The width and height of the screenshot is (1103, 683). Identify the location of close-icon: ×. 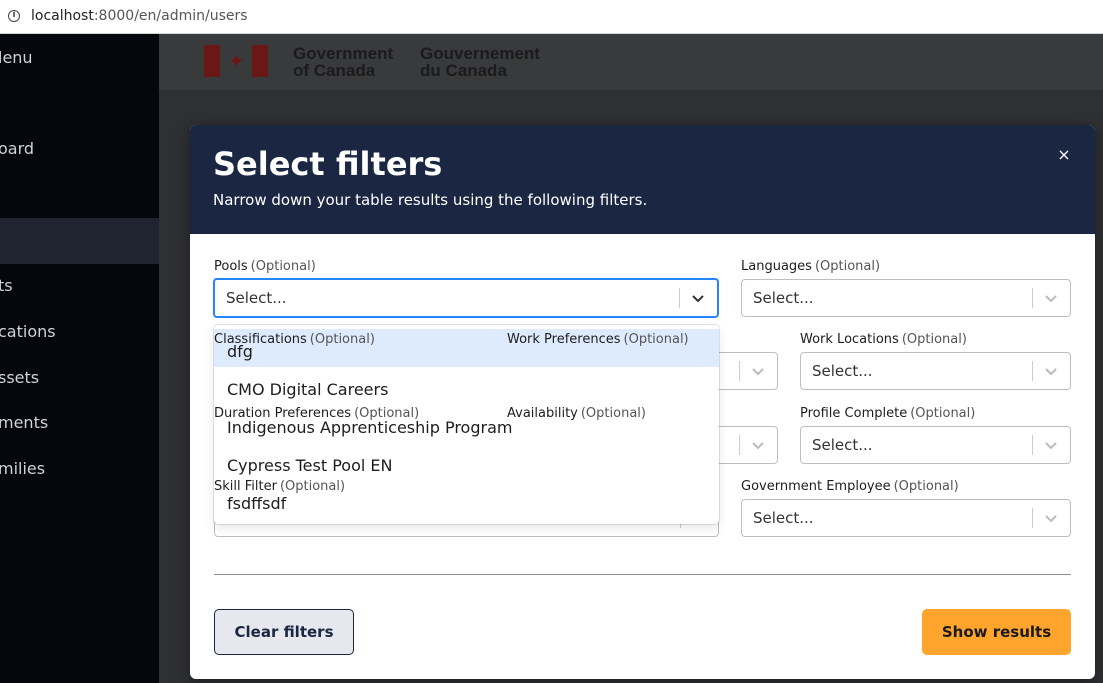
(1064, 155).